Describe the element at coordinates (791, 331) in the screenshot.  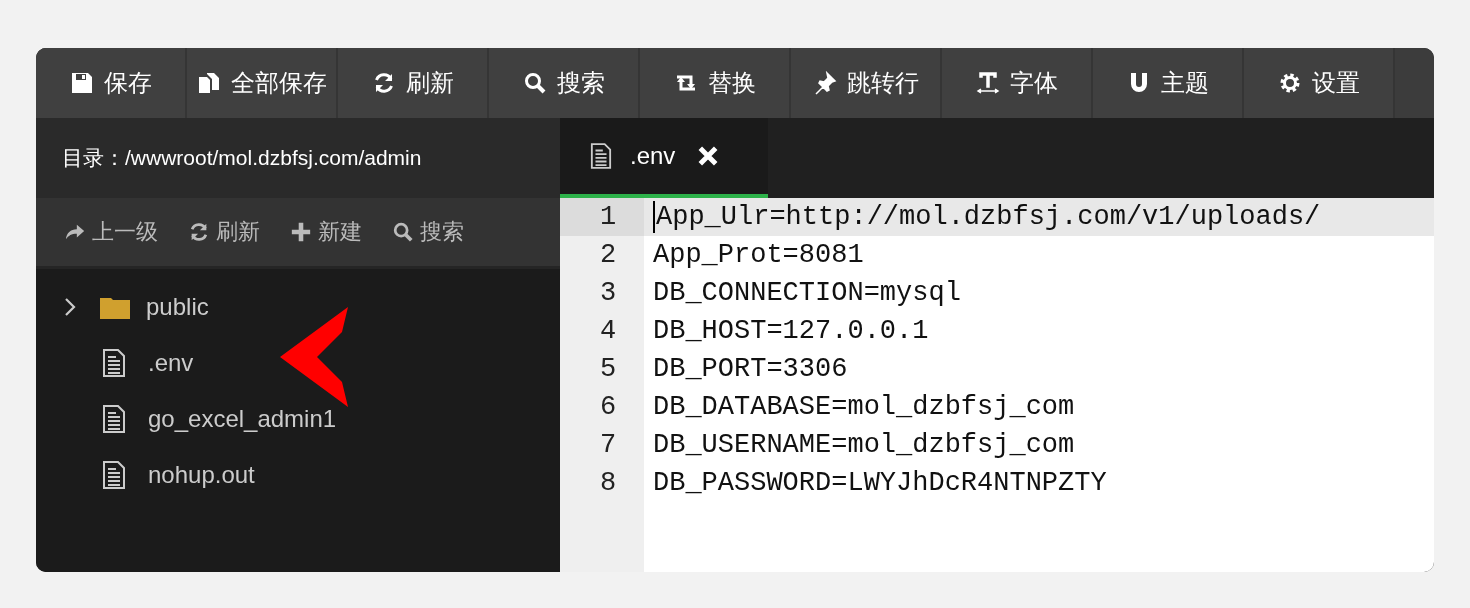
I see `code-line: DB_HOST=127.0.0.1` at that location.